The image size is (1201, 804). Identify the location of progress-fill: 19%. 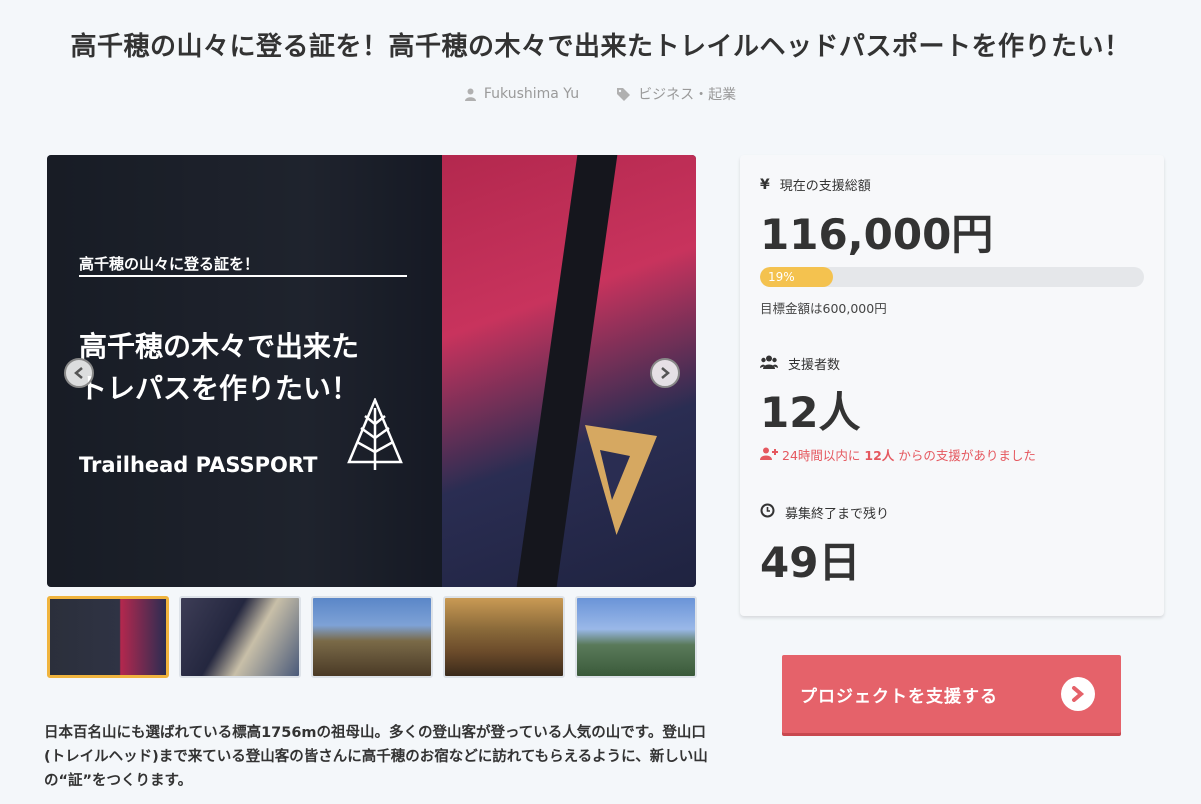
(796, 277).